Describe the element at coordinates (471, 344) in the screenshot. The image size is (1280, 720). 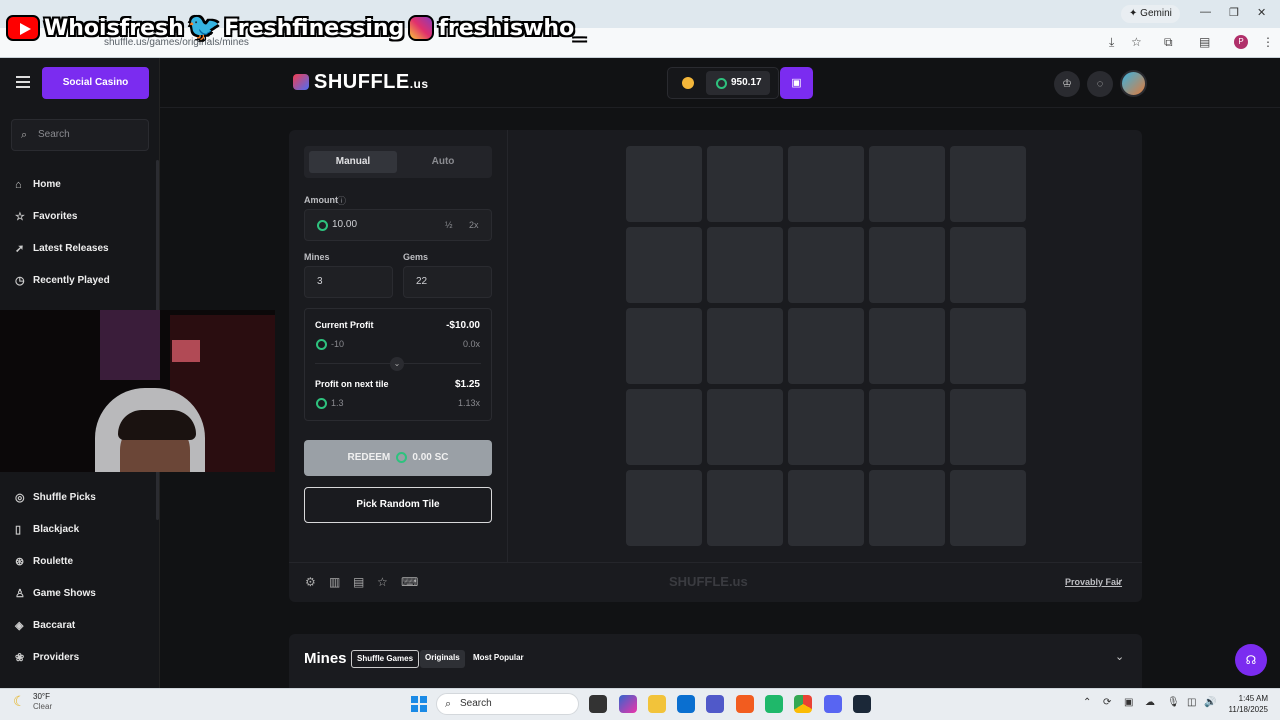
I see `current-profit-multiplier: 0.0x` at that location.